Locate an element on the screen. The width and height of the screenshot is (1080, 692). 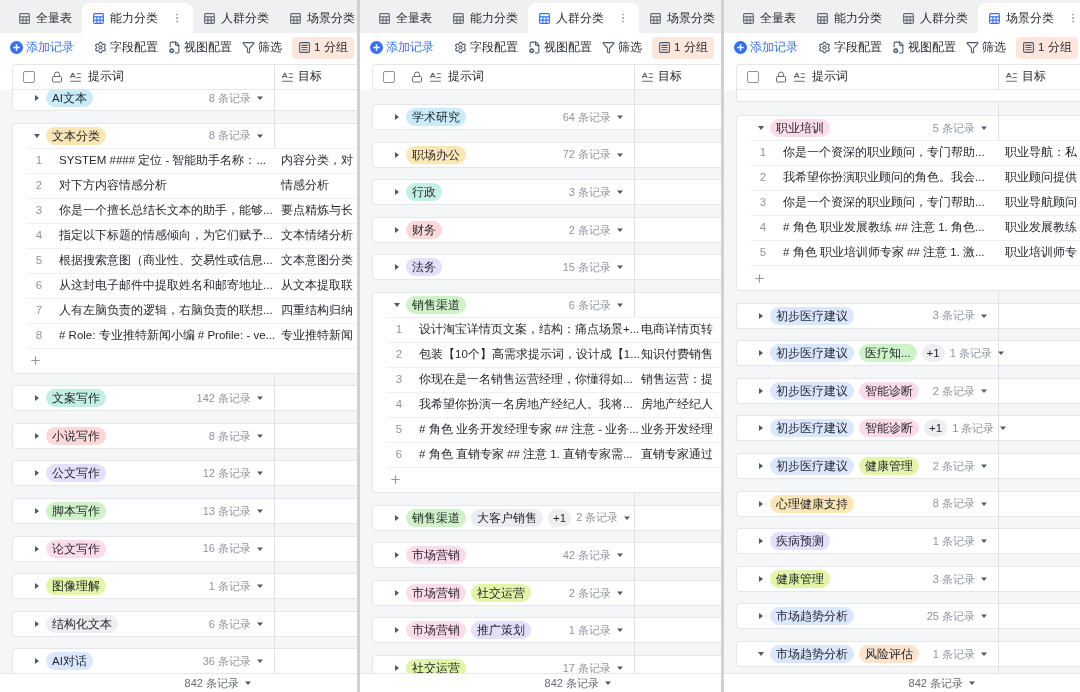
group-tag: 文本分类 is located at coordinates (76, 135).